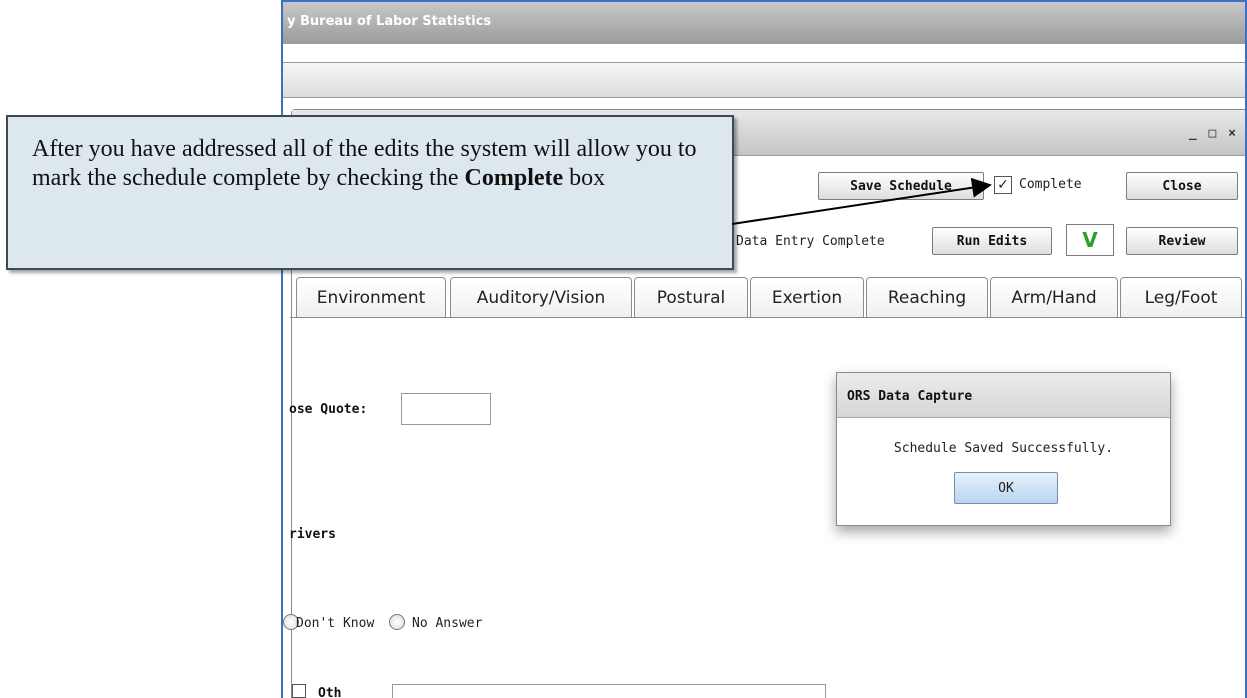 The height and width of the screenshot is (698, 1247). Describe the element at coordinates (1054, 297) in the screenshot. I see `tab-arm-hand: Arm/Hand` at that location.